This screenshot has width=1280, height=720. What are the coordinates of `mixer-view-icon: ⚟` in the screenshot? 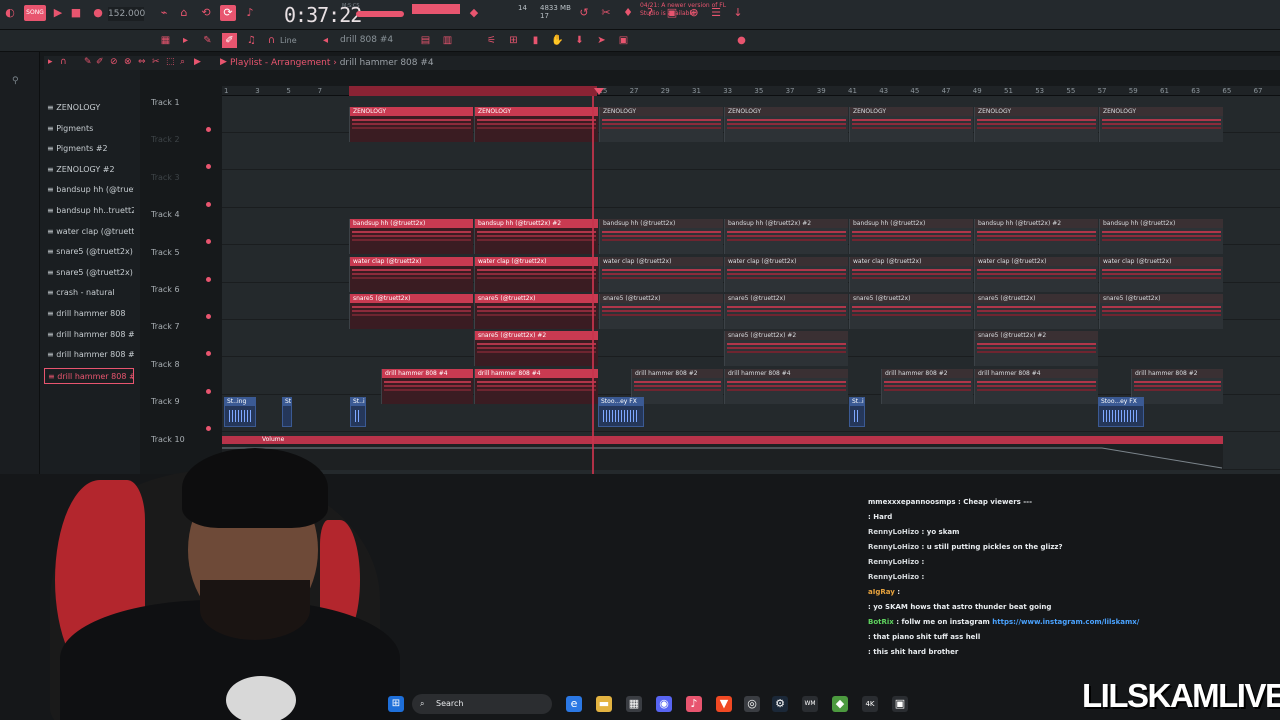 It's located at (491, 40).